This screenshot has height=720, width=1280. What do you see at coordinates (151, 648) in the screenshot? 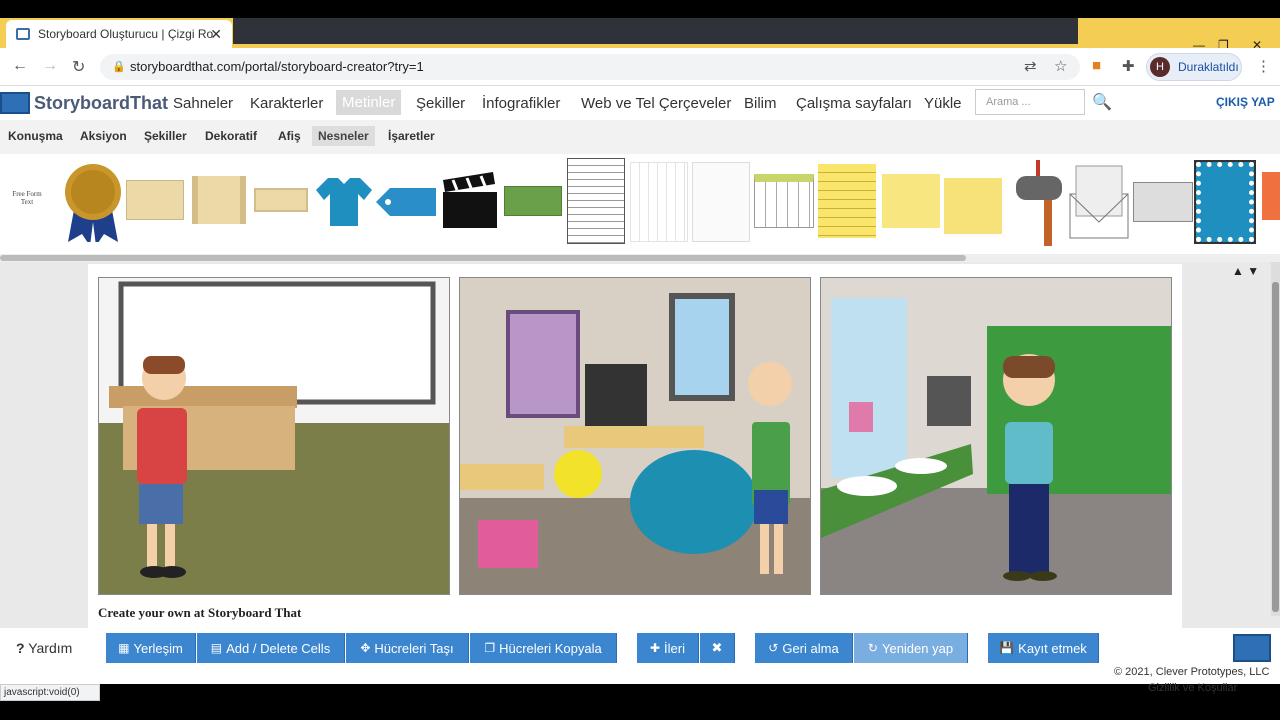
I see `layout-button: ▦ Yerleşim` at bounding box center [151, 648].